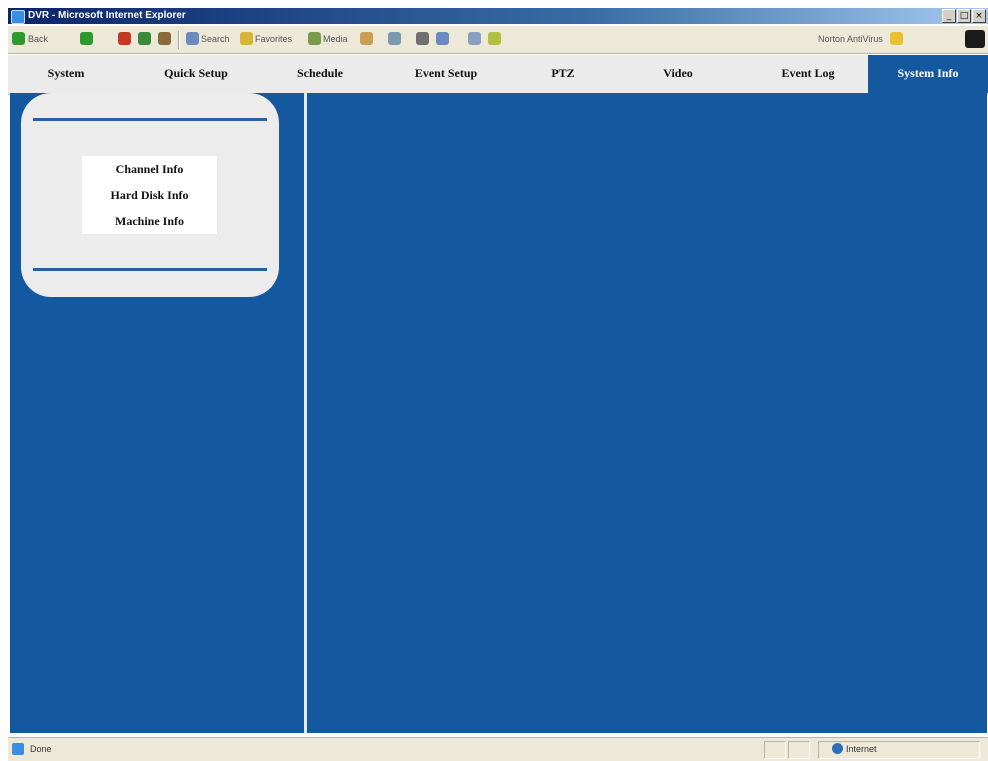  Describe the element at coordinates (808, 74) in the screenshot. I see `tab-event-log: Event Log` at that location.